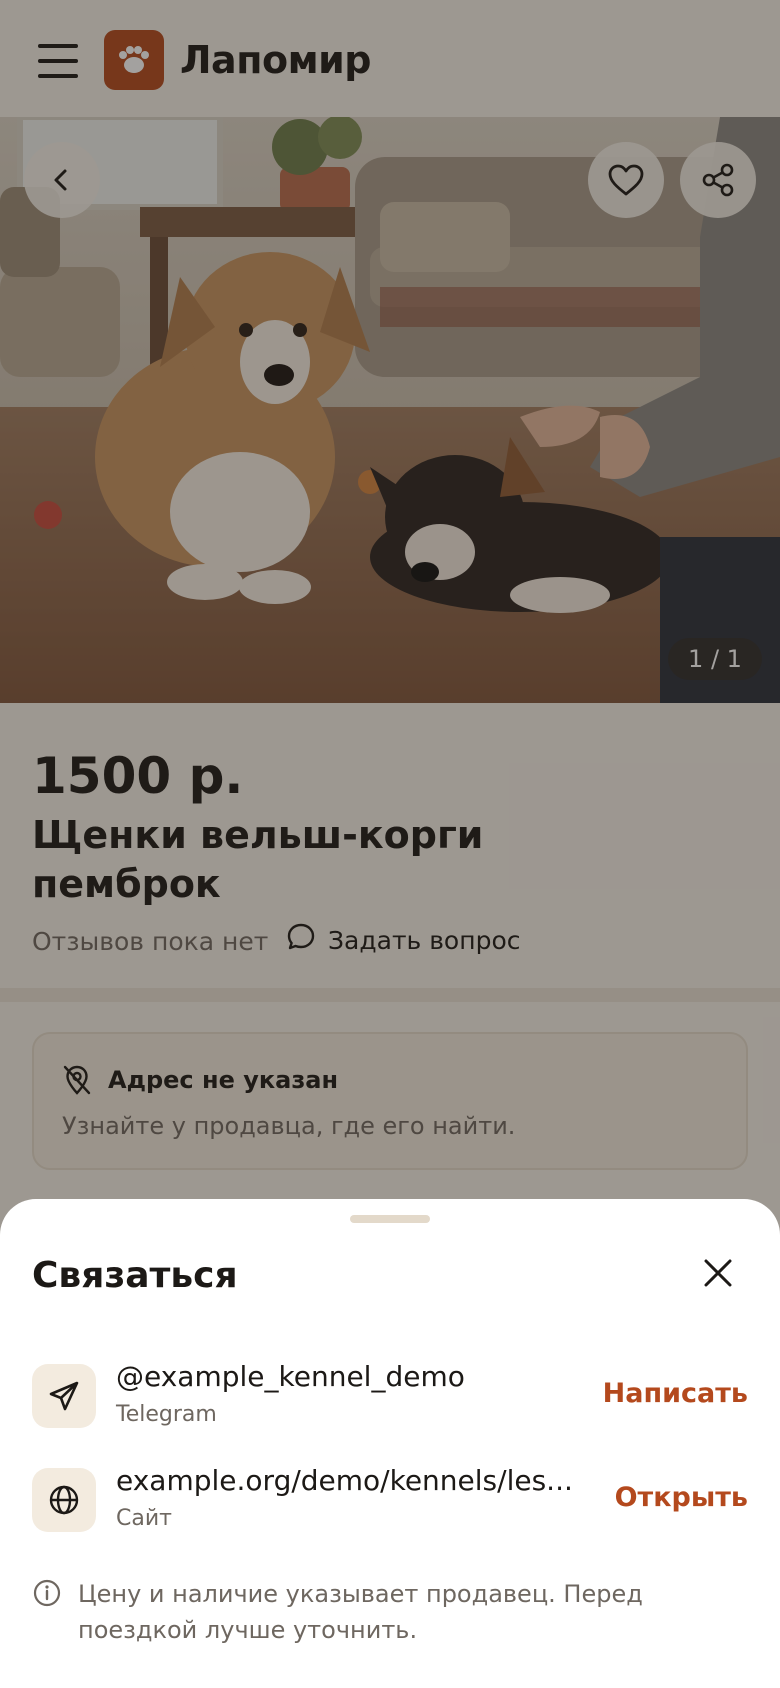 The height and width of the screenshot is (1688, 780). I want to click on close-icon, so click(718, 1275).